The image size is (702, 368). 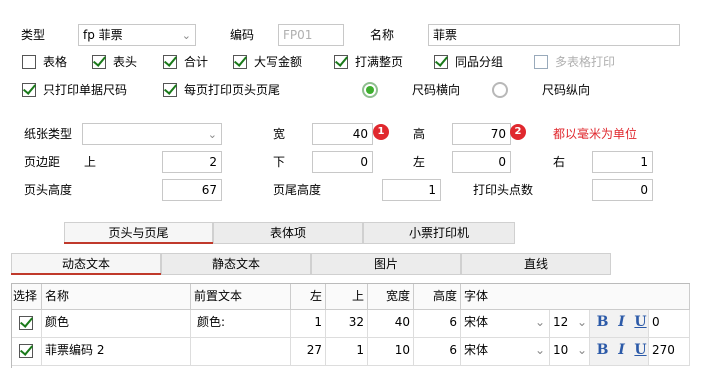 What do you see at coordinates (347, 352) in the screenshot?
I see `row-top: 1` at bounding box center [347, 352].